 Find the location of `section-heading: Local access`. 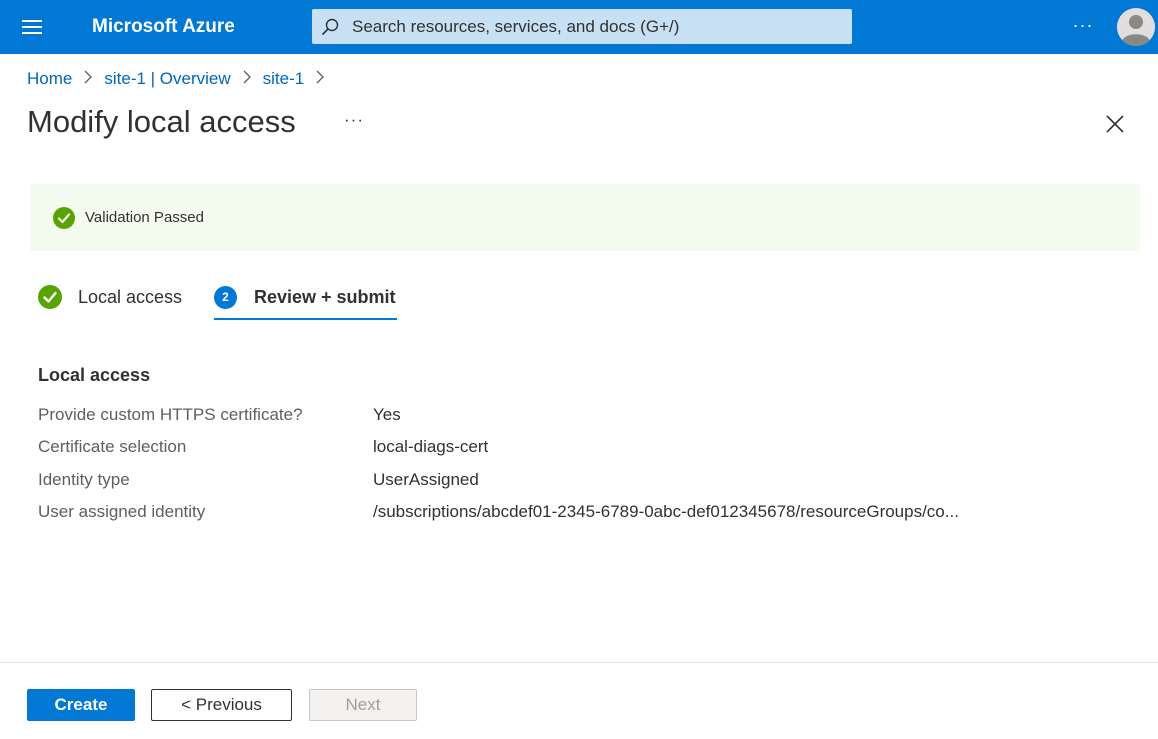

section-heading: Local access is located at coordinates (94, 375).